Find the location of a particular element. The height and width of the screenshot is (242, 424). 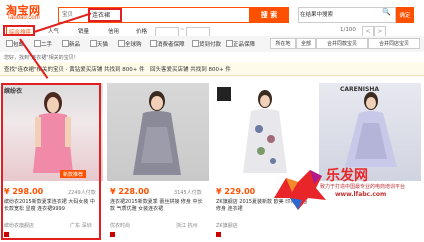

new-label: 新品 is located at coordinates (75, 45).